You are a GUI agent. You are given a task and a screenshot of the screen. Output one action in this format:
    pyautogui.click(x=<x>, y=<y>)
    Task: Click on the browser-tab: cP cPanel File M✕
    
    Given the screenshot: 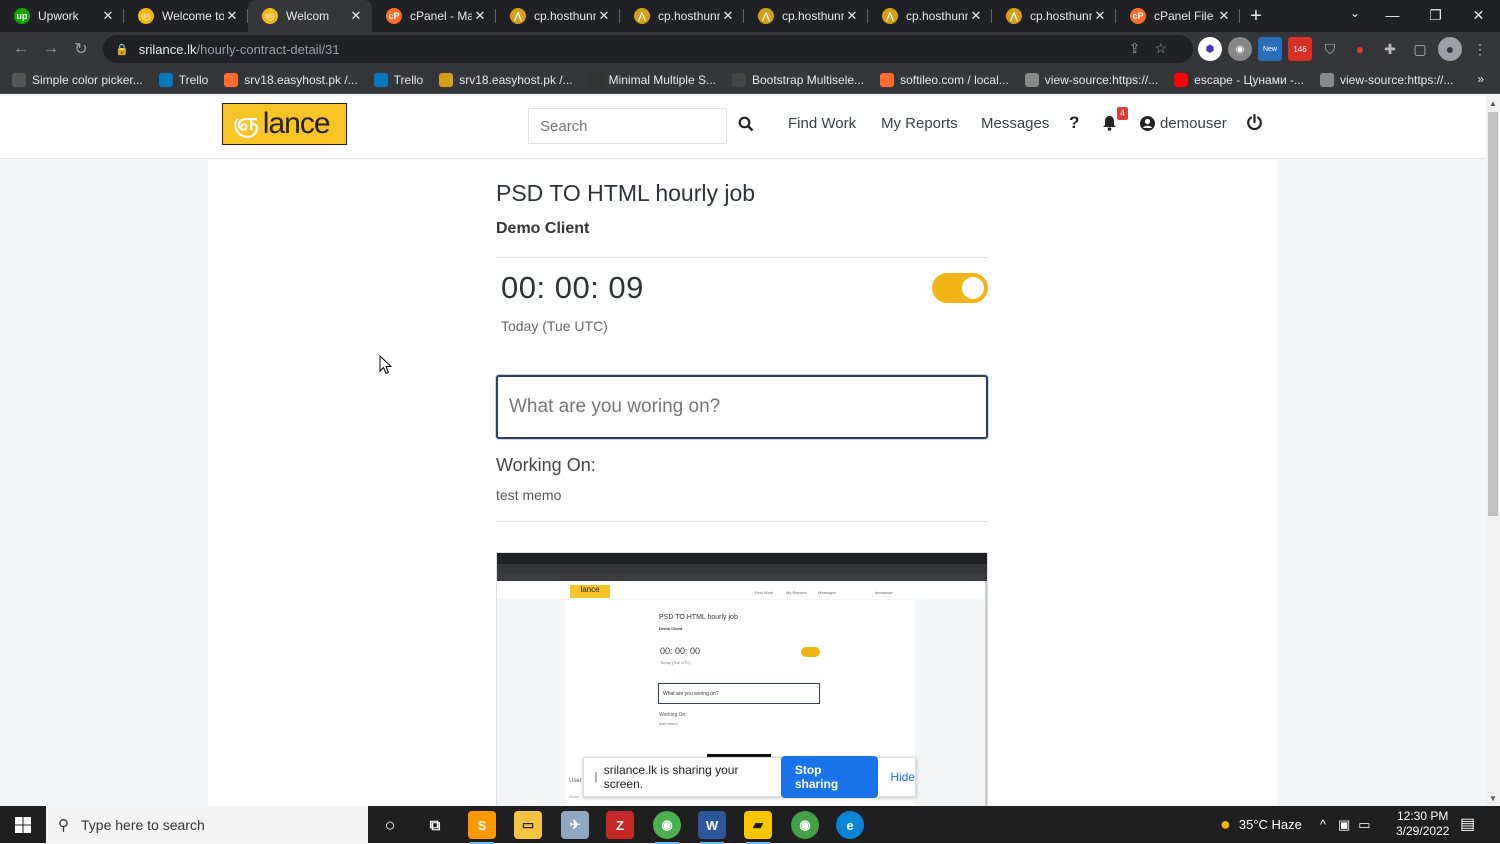 What is the action you would take?
    pyautogui.click(x=1178, y=16)
    